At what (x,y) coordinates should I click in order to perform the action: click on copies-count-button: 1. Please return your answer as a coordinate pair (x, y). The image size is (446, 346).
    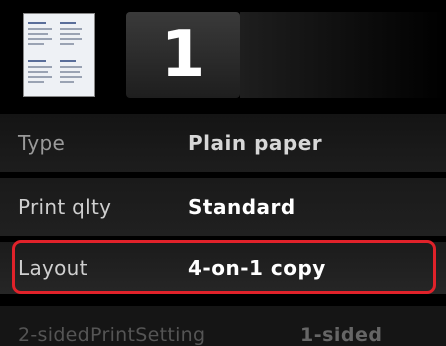
    Looking at the image, I should click on (183, 55).